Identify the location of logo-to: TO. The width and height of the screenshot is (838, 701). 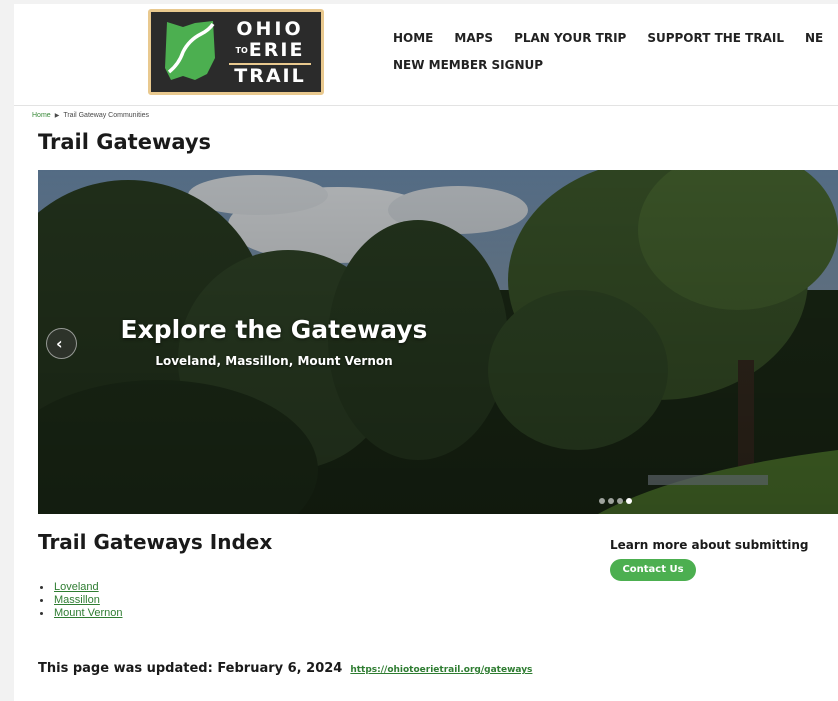
(241, 50).